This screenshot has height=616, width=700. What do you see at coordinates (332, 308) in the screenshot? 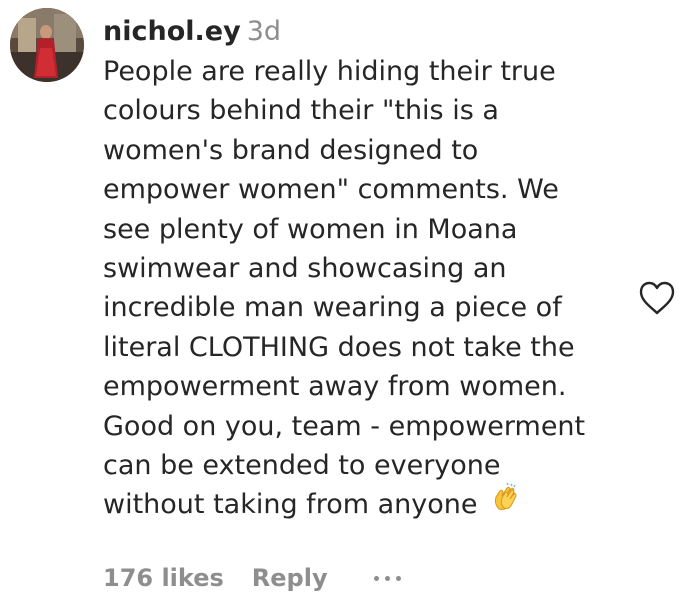
I see `comment-text-line: incredible man wearing a piece of` at bounding box center [332, 308].